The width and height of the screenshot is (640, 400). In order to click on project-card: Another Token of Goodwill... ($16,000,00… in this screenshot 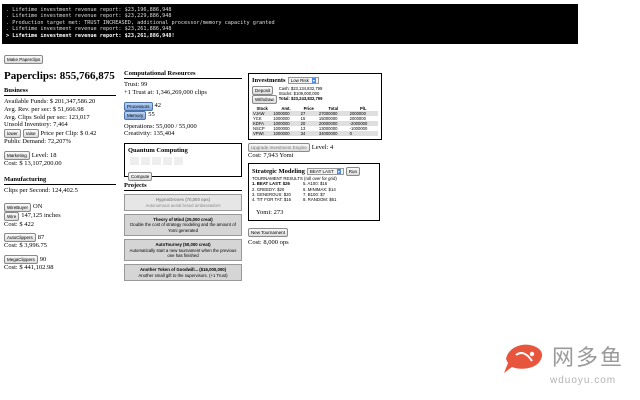, I will do `click(183, 273)`.